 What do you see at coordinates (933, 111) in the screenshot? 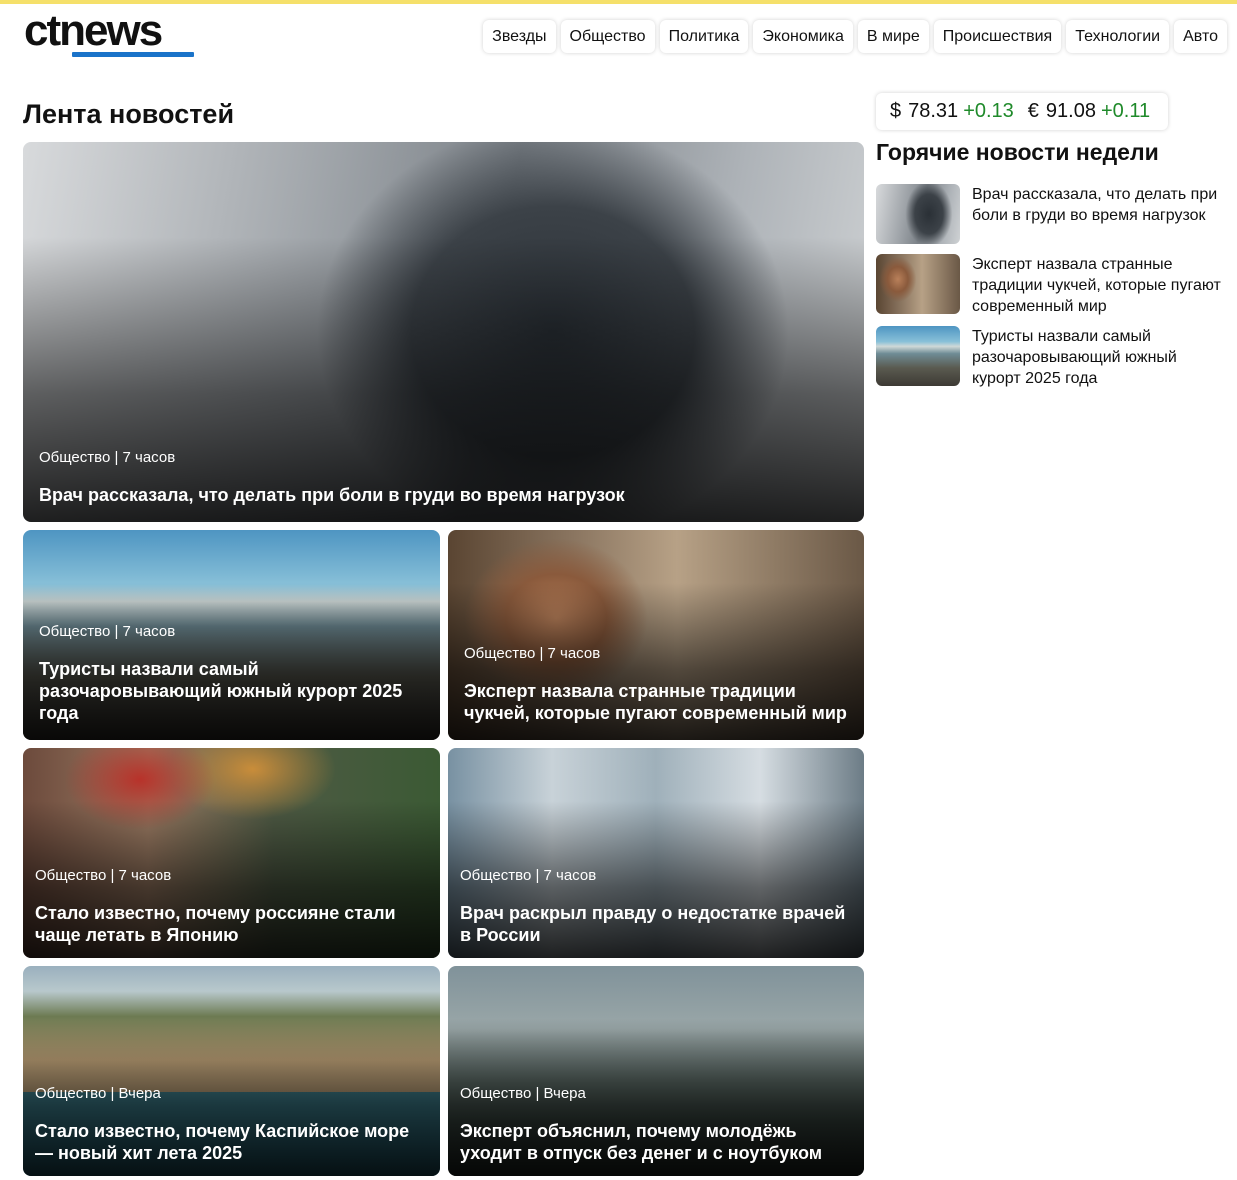
I see `usd-value: 78.31` at bounding box center [933, 111].